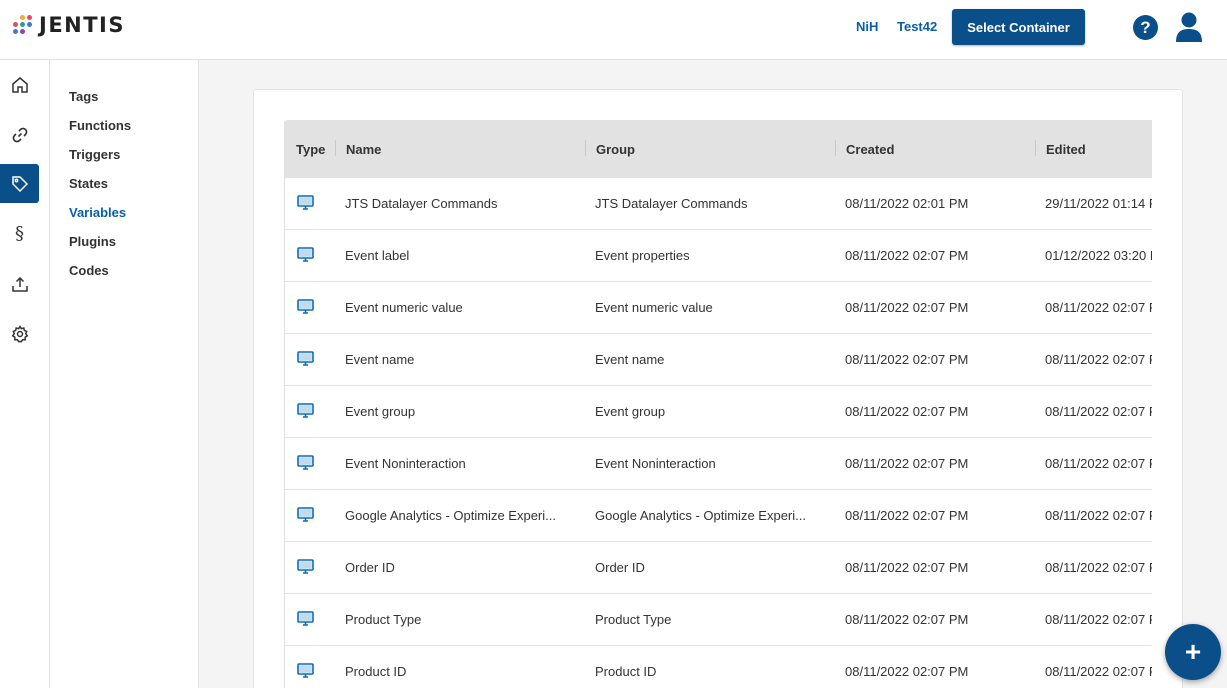  Describe the element at coordinates (380, 411) in the screenshot. I see `cell-name: Event group` at that location.